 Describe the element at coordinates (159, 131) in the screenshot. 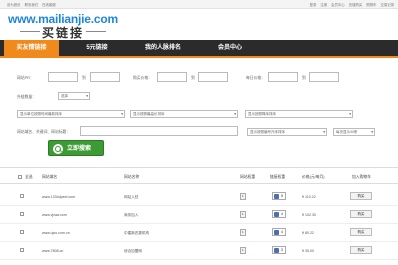

I see `keyword-input` at that location.